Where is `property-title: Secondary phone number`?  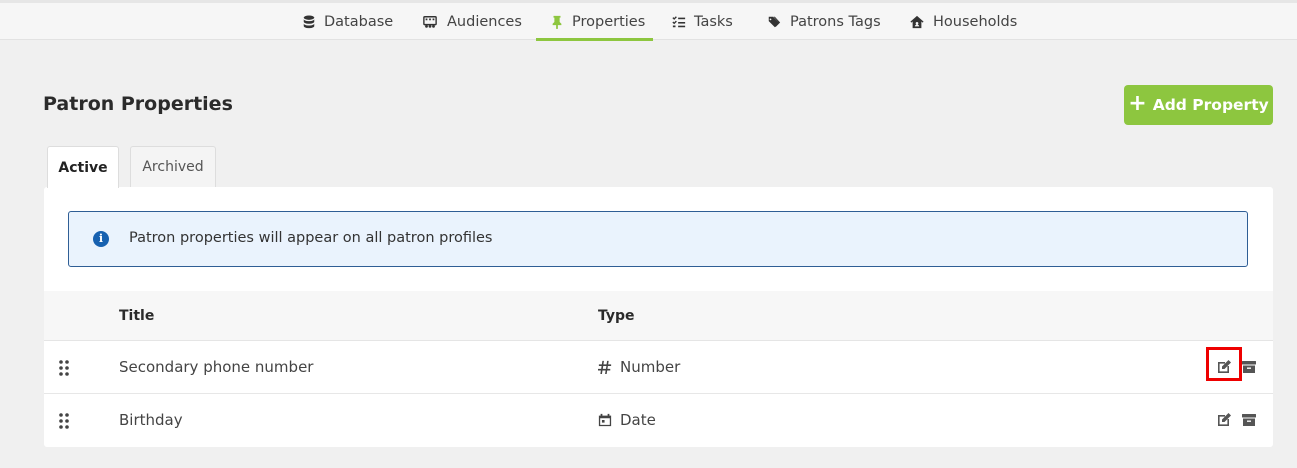
property-title: Secondary phone number is located at coordinates (216, 367).